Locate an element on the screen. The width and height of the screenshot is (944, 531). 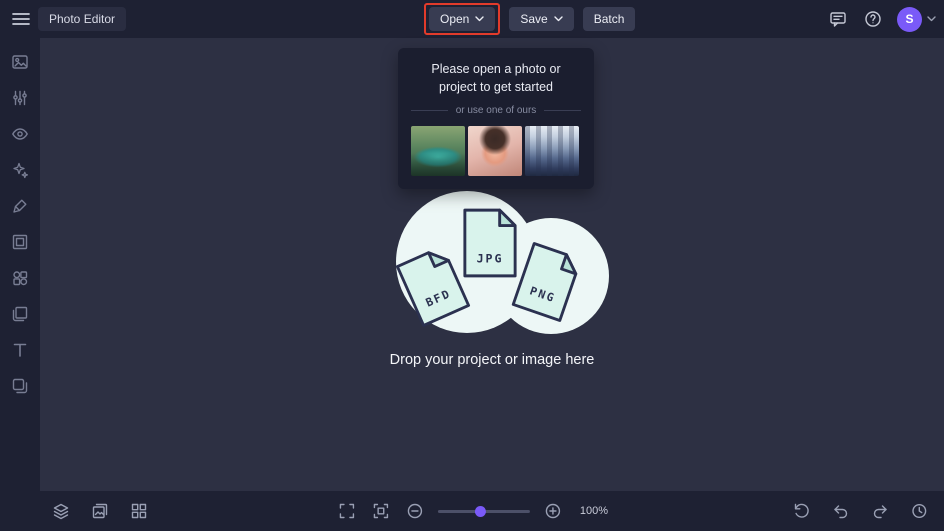
fit-screen-button is located at coordinates (381, 511).